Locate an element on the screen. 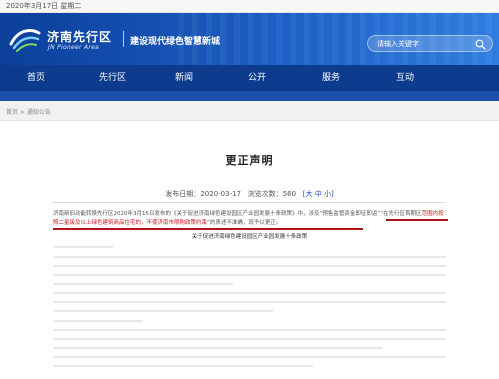 The width and height of the screenshot is (499, 379). top-info-bar: 2020年3月17日 星期二 is located at coordinates (249, 6).